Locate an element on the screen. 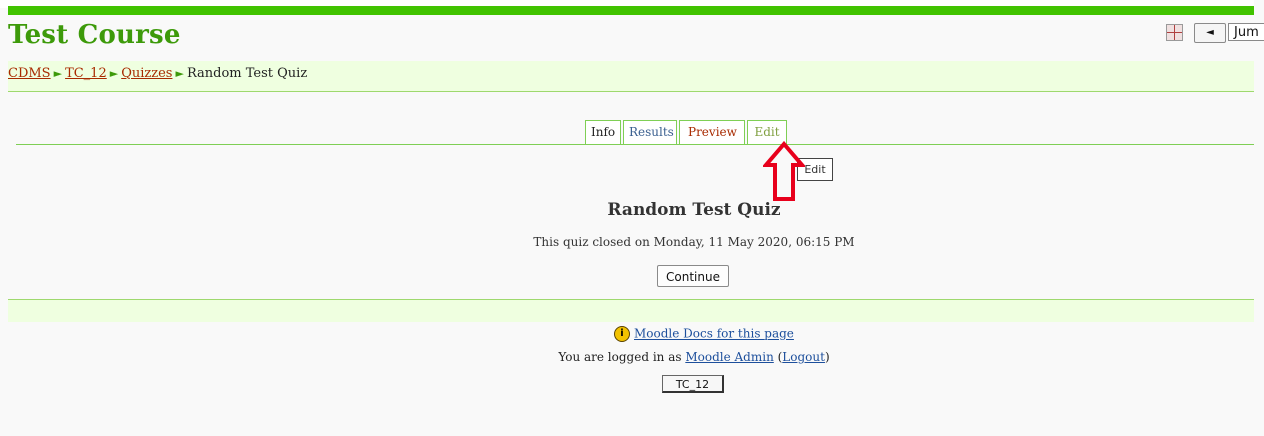  quiz-tabs: Info Results Preview Edit is located at coordinates (686, 132).